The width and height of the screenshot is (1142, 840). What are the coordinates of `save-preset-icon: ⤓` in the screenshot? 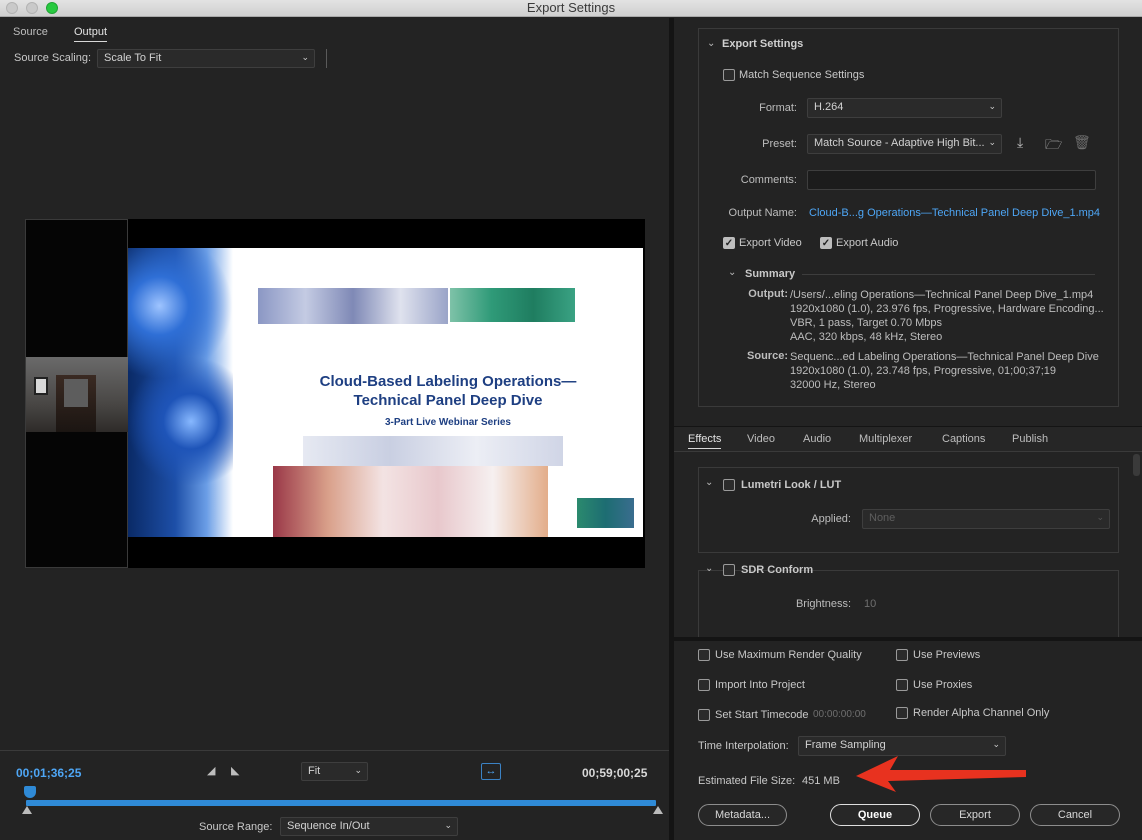 It's located at (1020, 142).